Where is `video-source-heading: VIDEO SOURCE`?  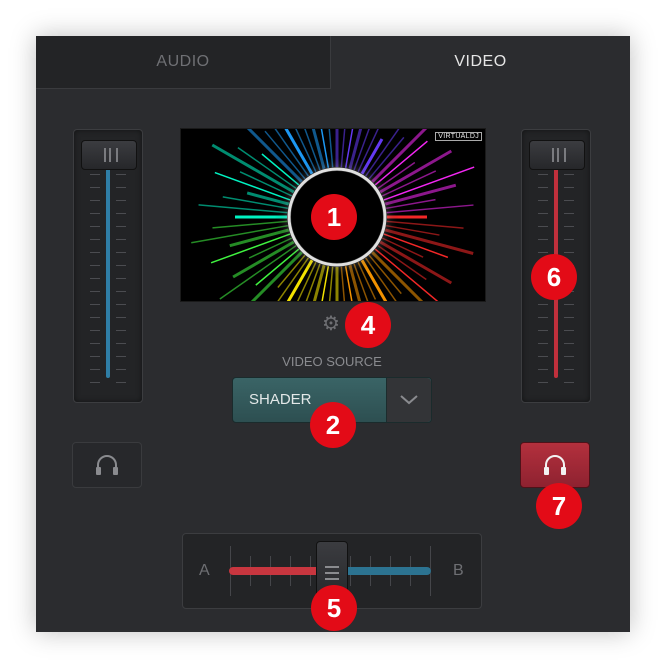 video-source-heading: VIDEO SOURCE is located at coordinates (332, 361).